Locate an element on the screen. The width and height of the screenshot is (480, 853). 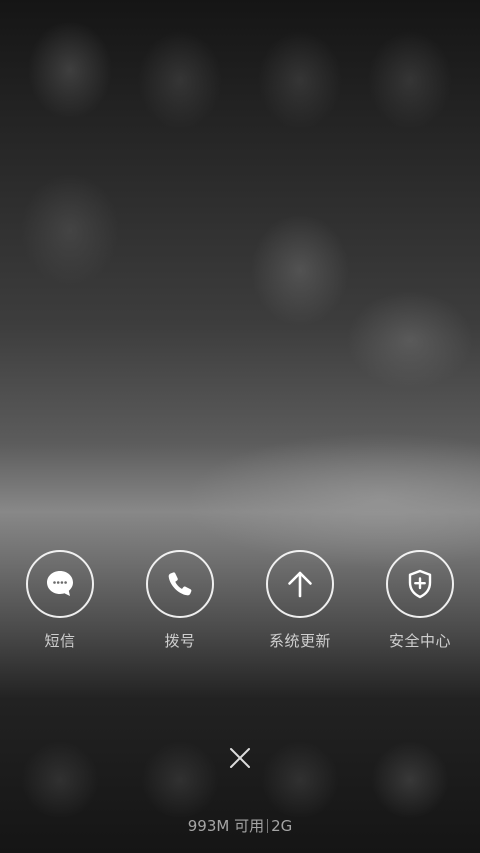
quick-shortcuts: 短信 拨号 系统更新 安全中心 is located at coordinates (240, 605).